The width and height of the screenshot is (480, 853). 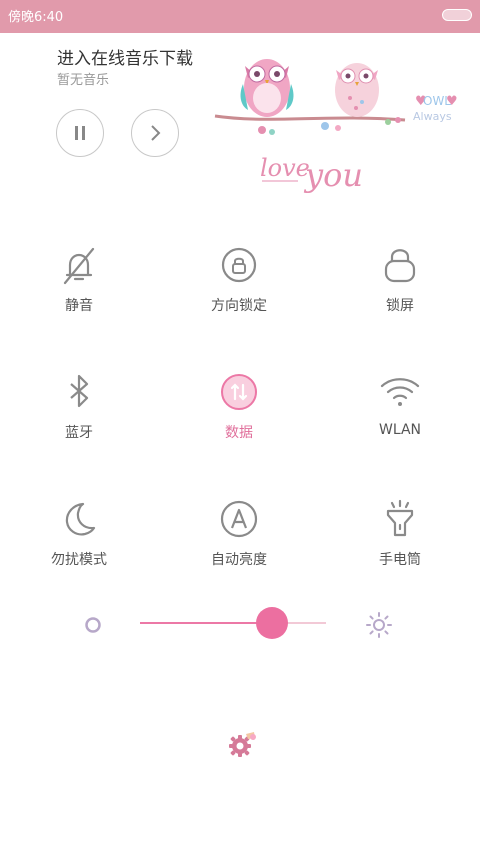 I want to click on toggle-label: 静音, so click(x=79, y=306).